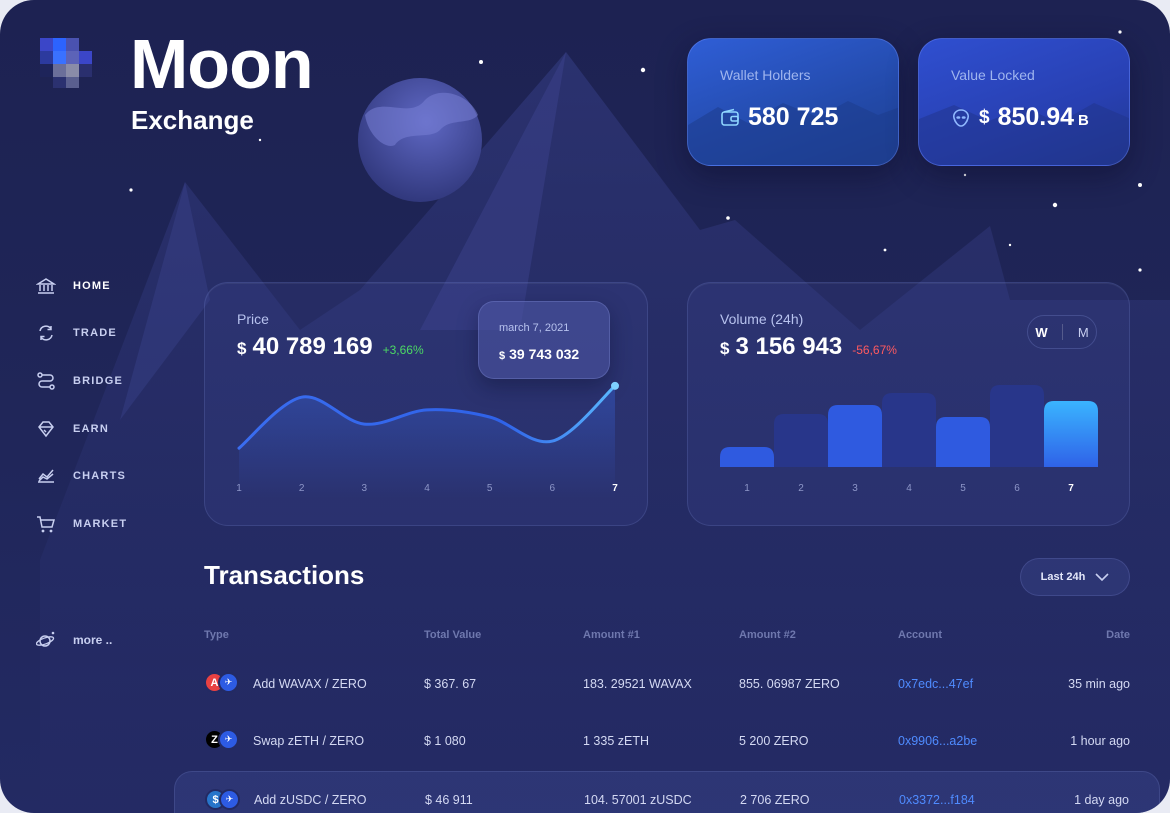  I want to click on sidebar-item-label: TRADE, so click(95, 333).